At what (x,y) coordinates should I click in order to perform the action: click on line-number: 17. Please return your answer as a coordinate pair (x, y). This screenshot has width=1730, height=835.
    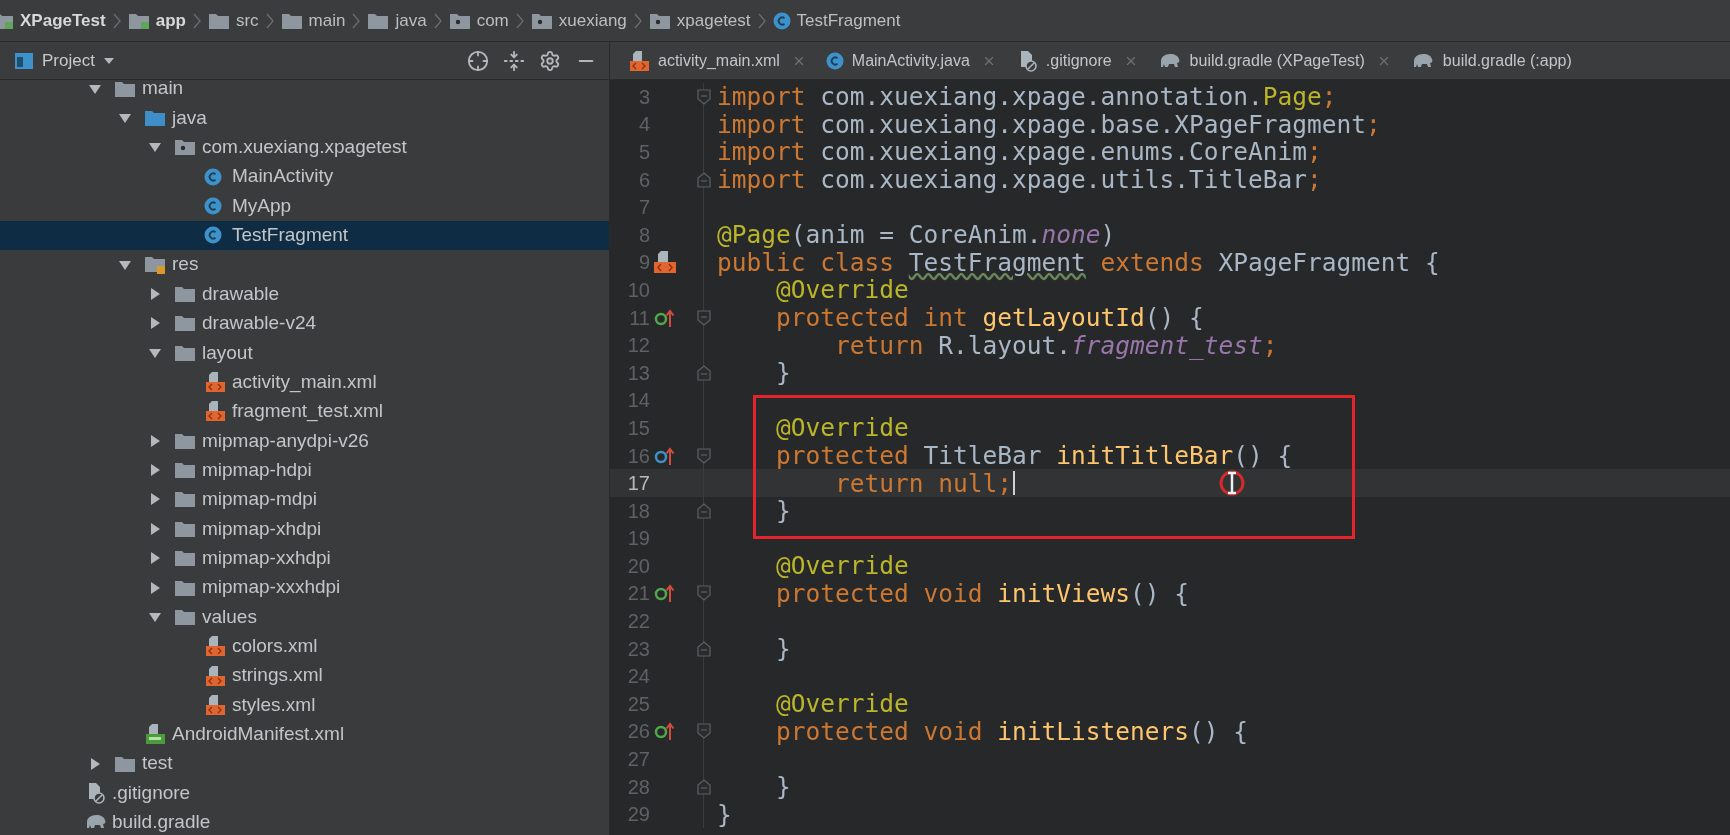
    Looking at the image, I should click on (638, 484).